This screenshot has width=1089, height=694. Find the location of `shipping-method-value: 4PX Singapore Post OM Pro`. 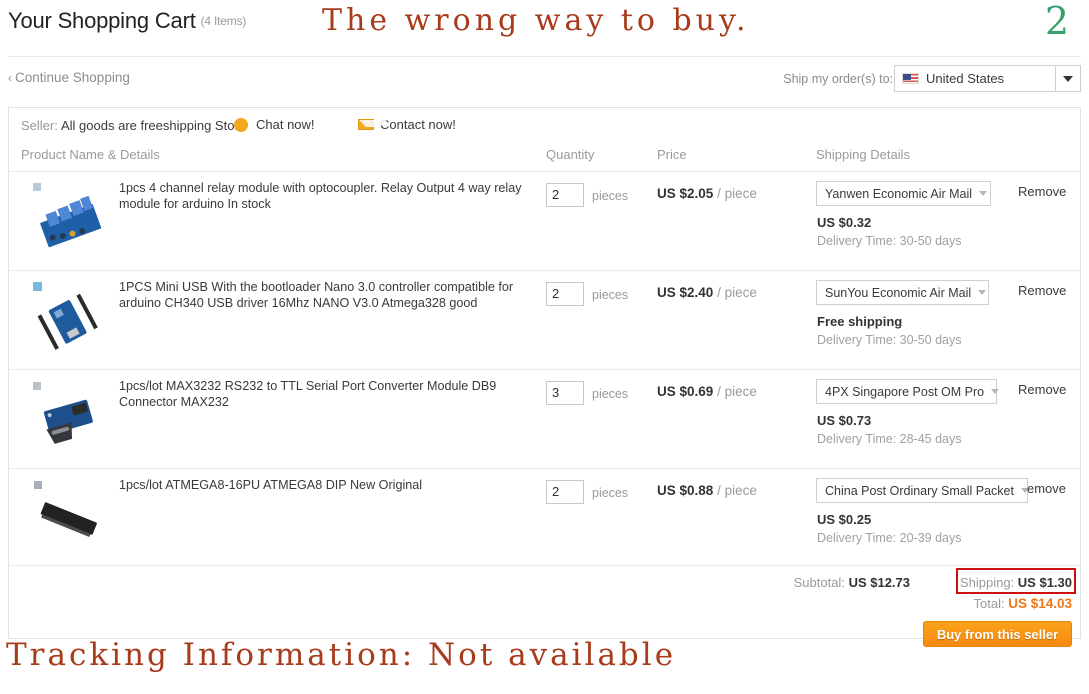

shipping-method-value: 4PX Singapore Post OM Pro is located at coordinates (905, 391).